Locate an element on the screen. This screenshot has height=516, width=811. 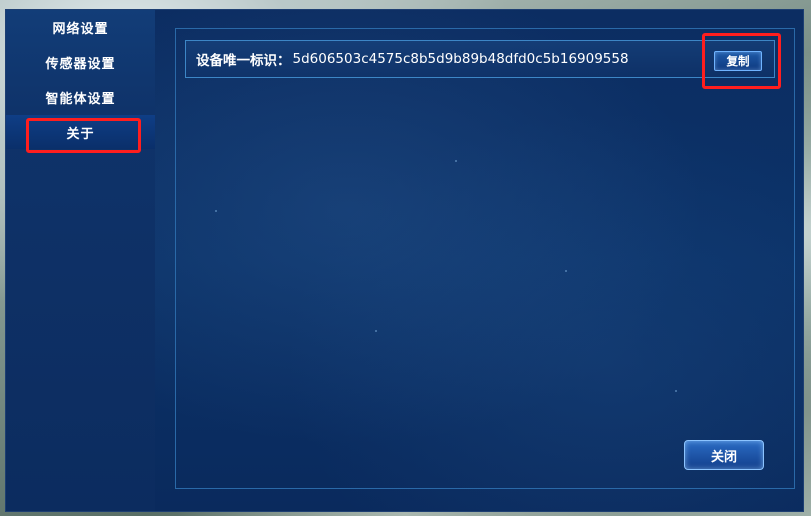
sidebar-item-label: 关于 is located at coordinates (80, 134).